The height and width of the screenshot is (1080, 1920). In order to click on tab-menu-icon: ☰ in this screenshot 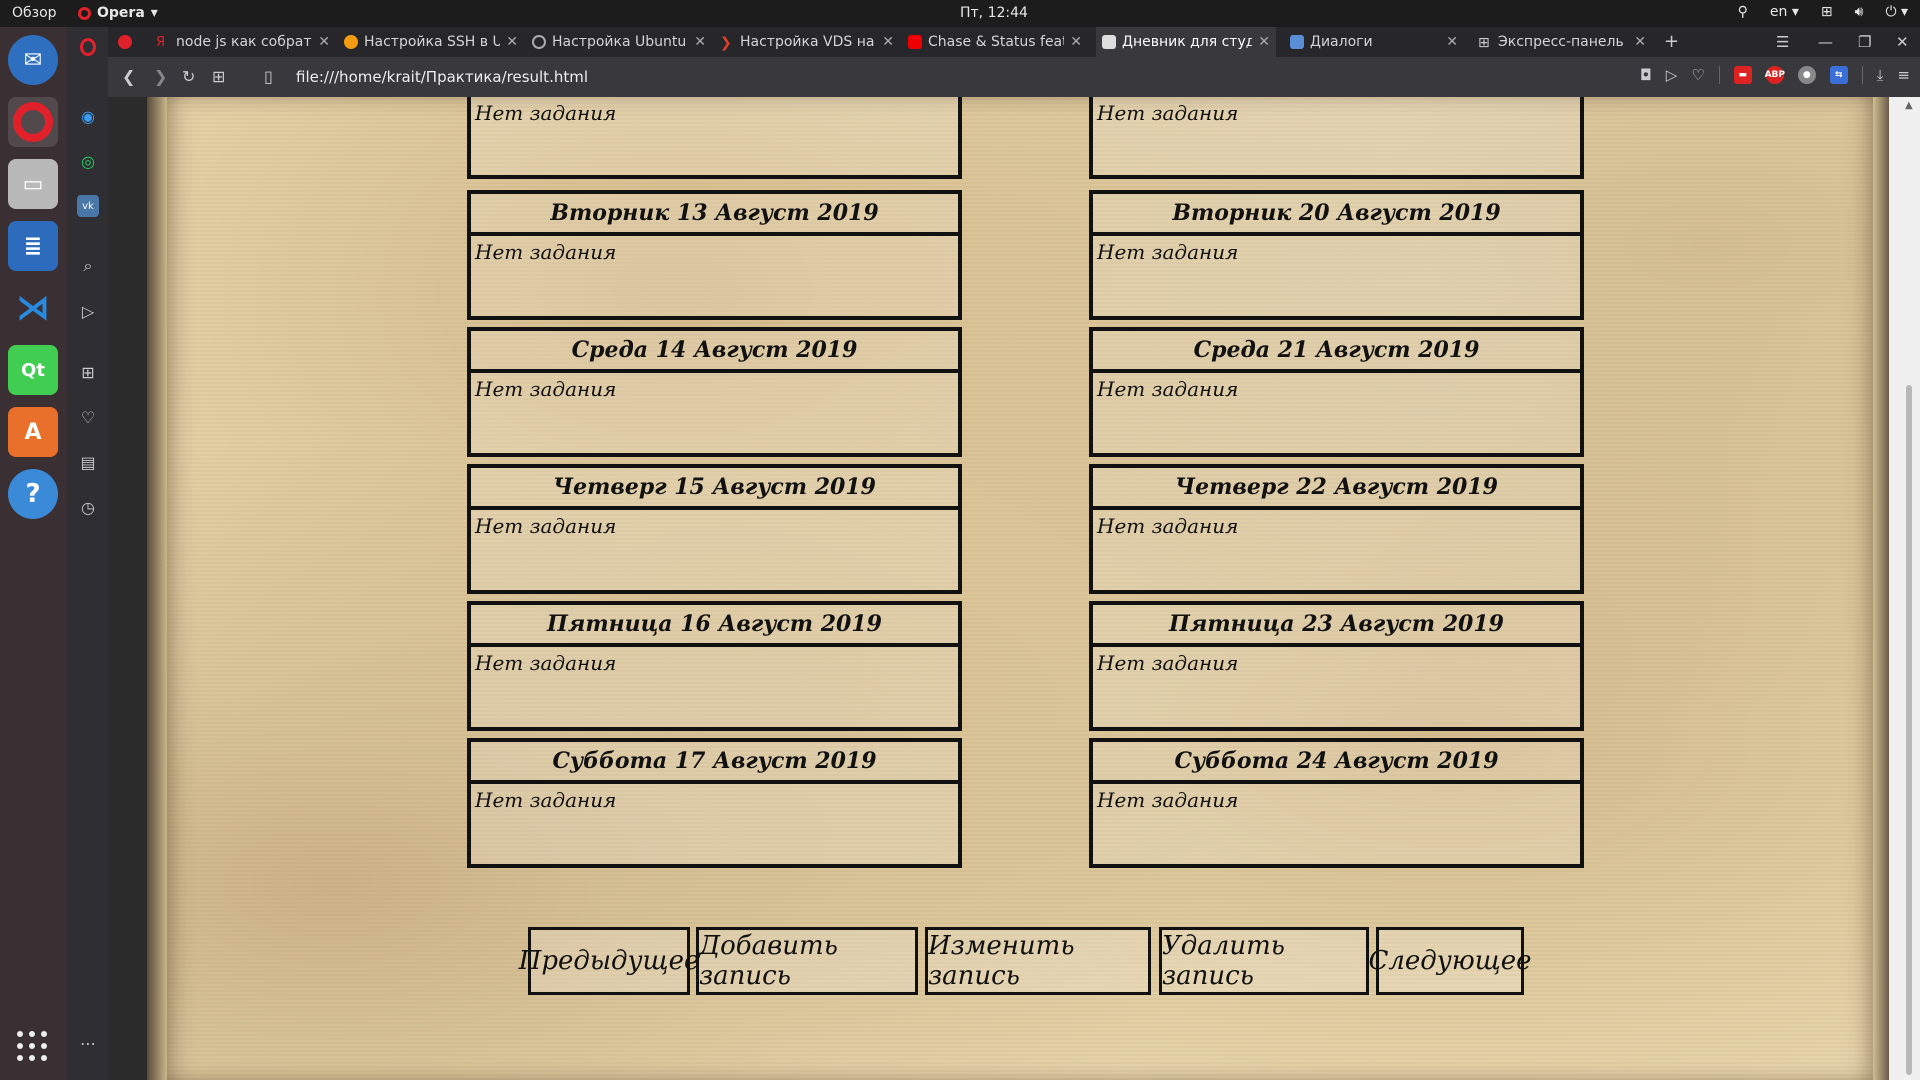, I will do `click(1782, 42)`.